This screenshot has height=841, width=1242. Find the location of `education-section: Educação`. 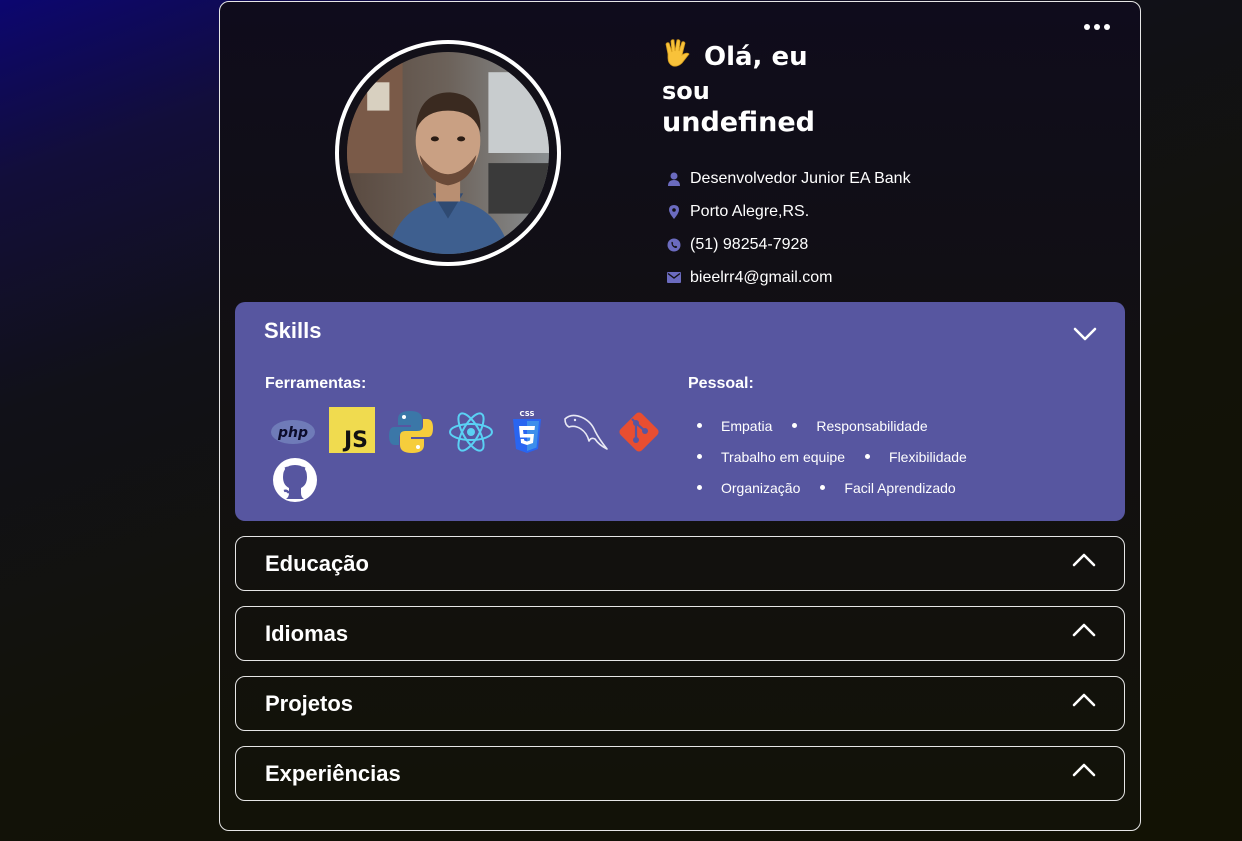

education-section: Educação is located at coordinates (680, 563).